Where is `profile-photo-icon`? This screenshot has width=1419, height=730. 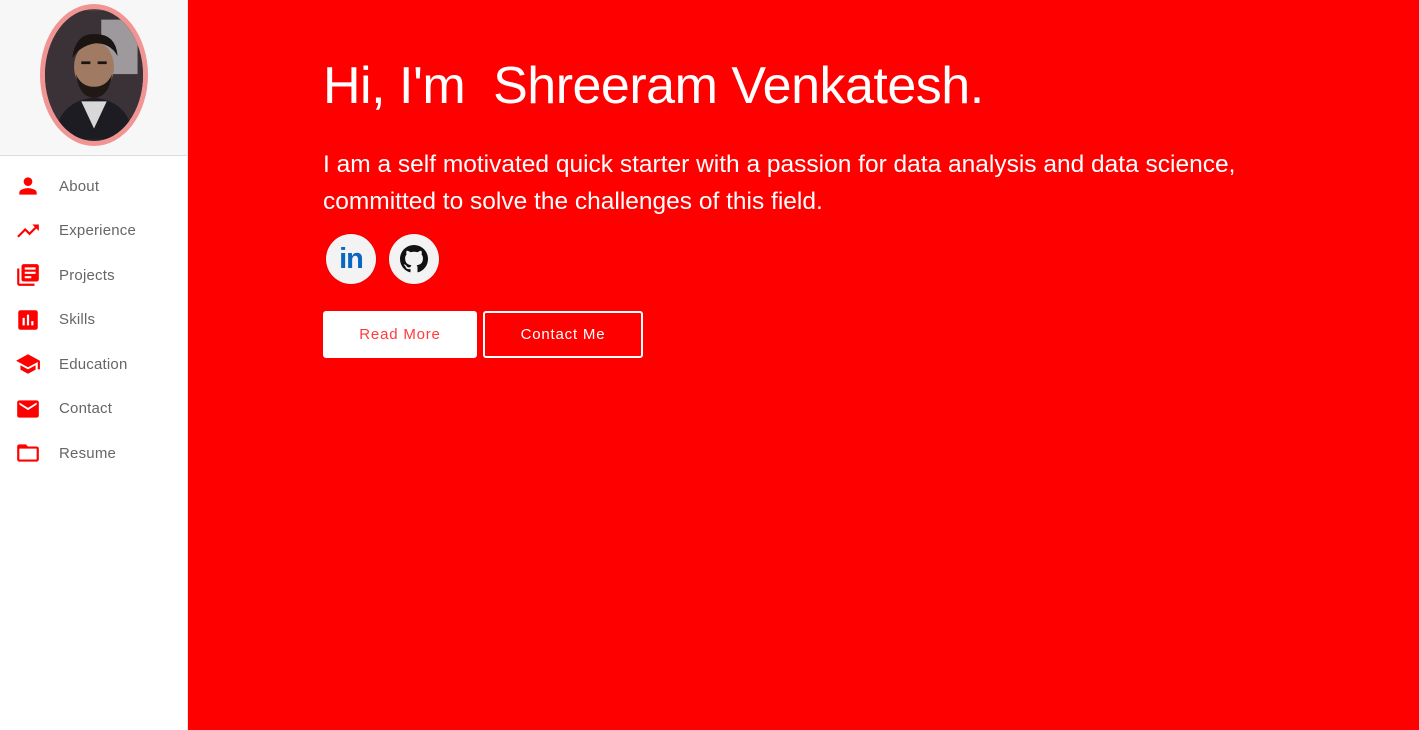
profile-photo-icon is located at coordinates (93, 75).